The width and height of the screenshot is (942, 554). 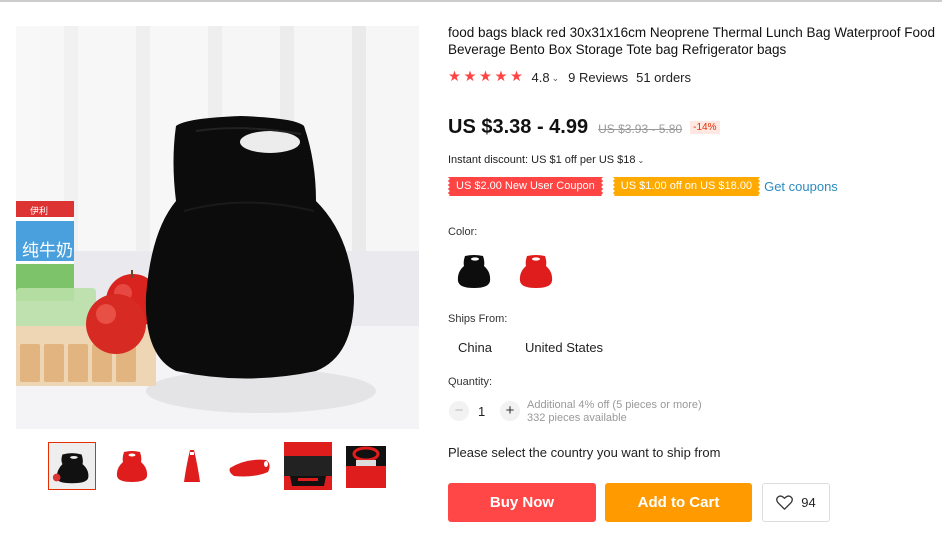 I want to click on rating-row: ★ ★ ★ ★ ★ 4.8 ⌄ 9 Reviews 51 orders, so click(x=569, y=77).